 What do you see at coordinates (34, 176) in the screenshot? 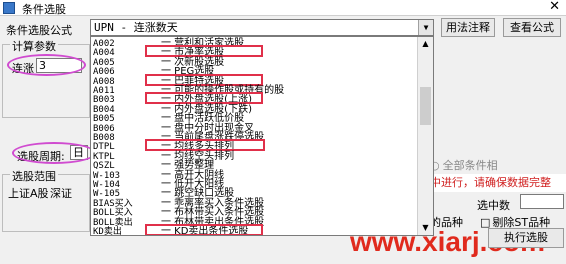
I see `range-legend: 选股范围` at bounding box center [34, 176].